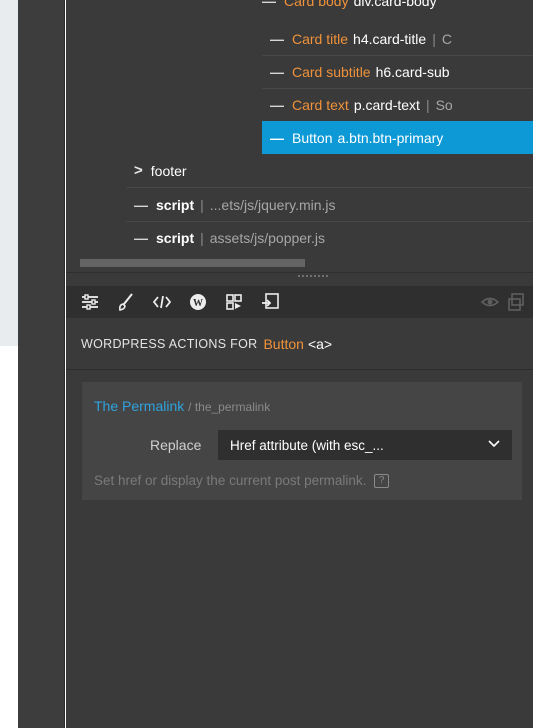 The width and height of the screenshot is (543, 728). I want to click on left-gutter, so click(41, 364).